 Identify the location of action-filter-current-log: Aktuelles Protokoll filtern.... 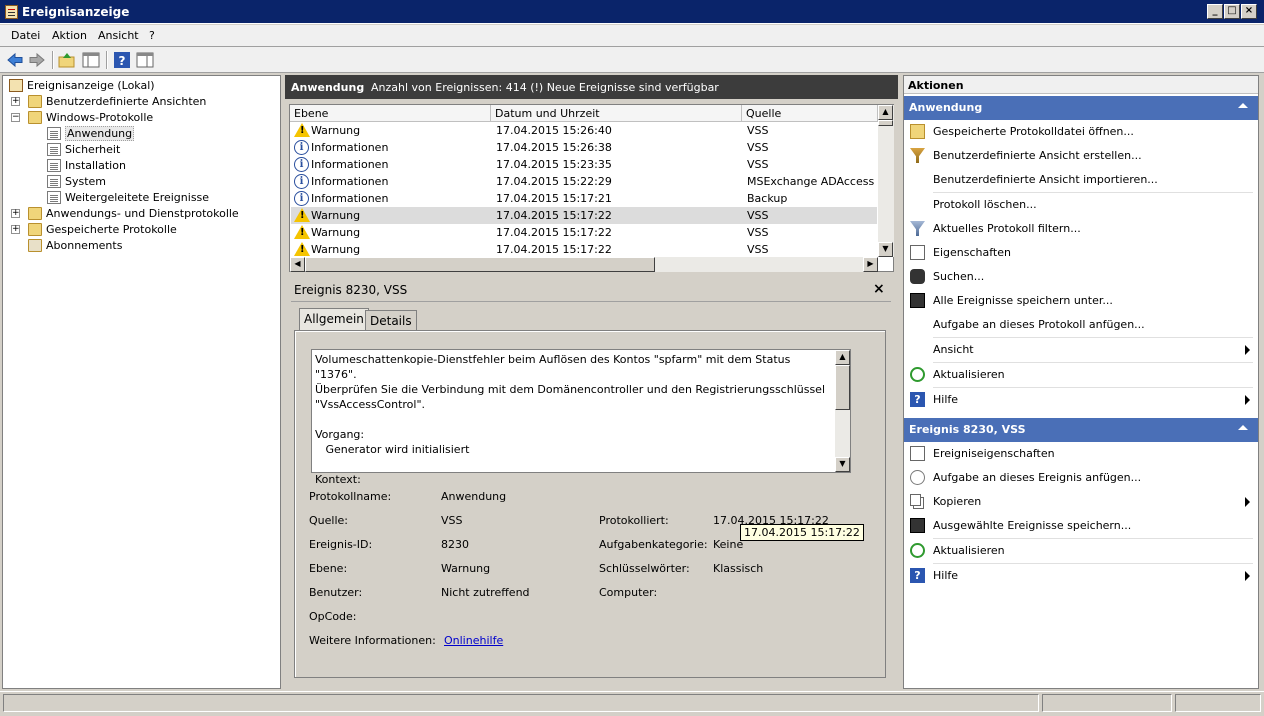
(1081, 229).